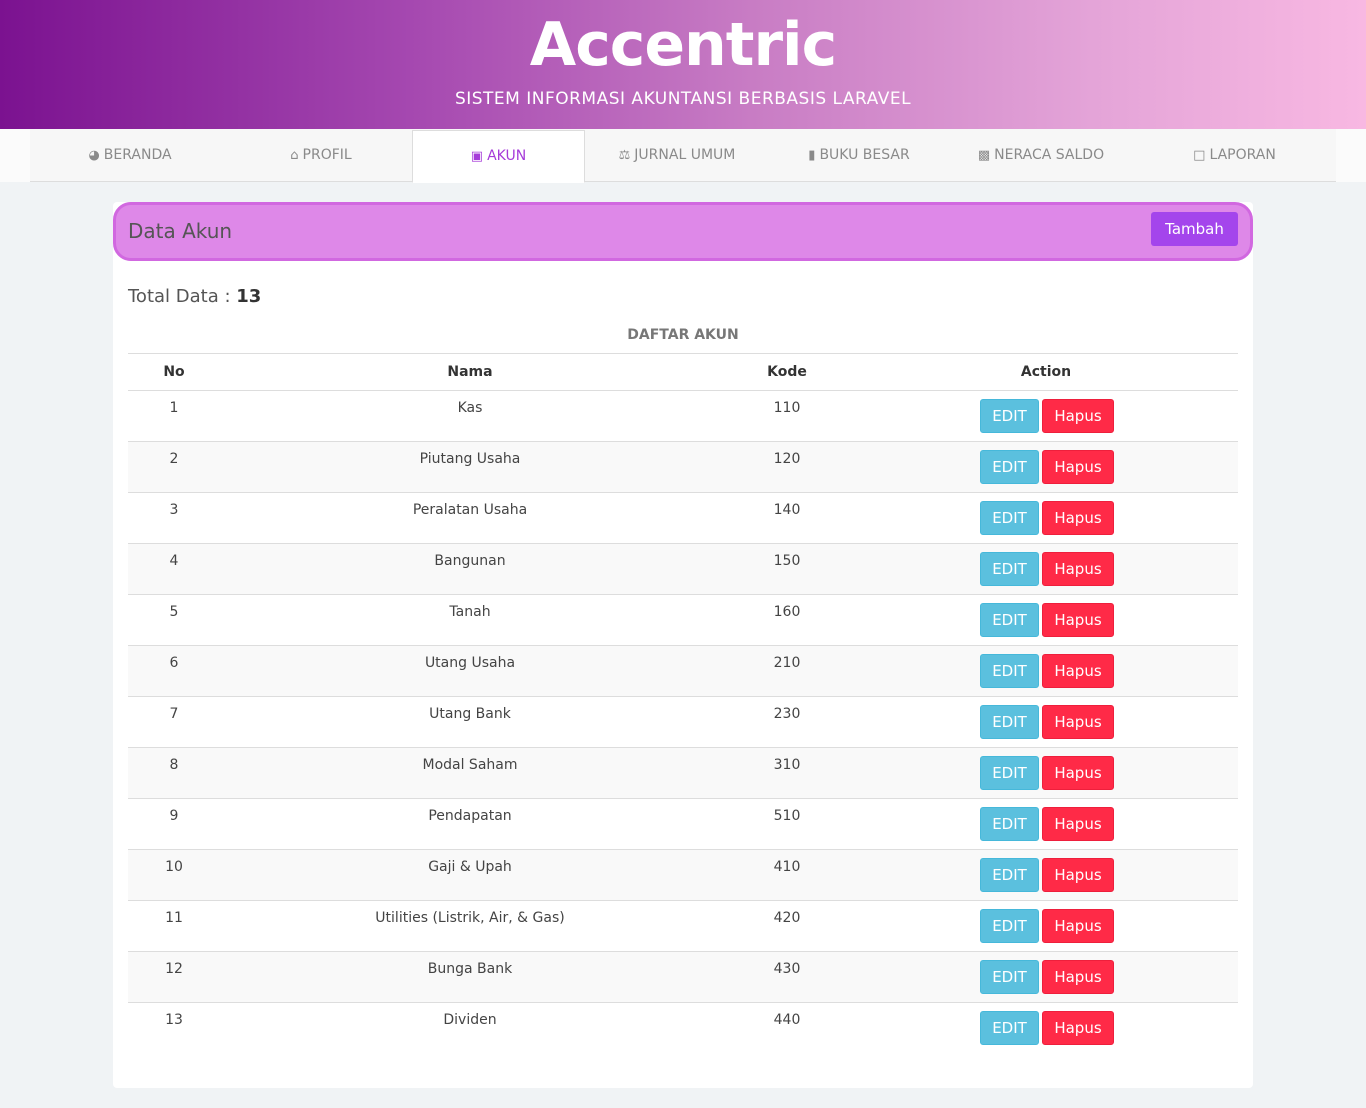 This screenshot has height=1108, width=1366. What do you see at coordinates (470, 1020) in the screenshot?
I see `cell-nama: Dividen` at bounding box center [470, 1020].